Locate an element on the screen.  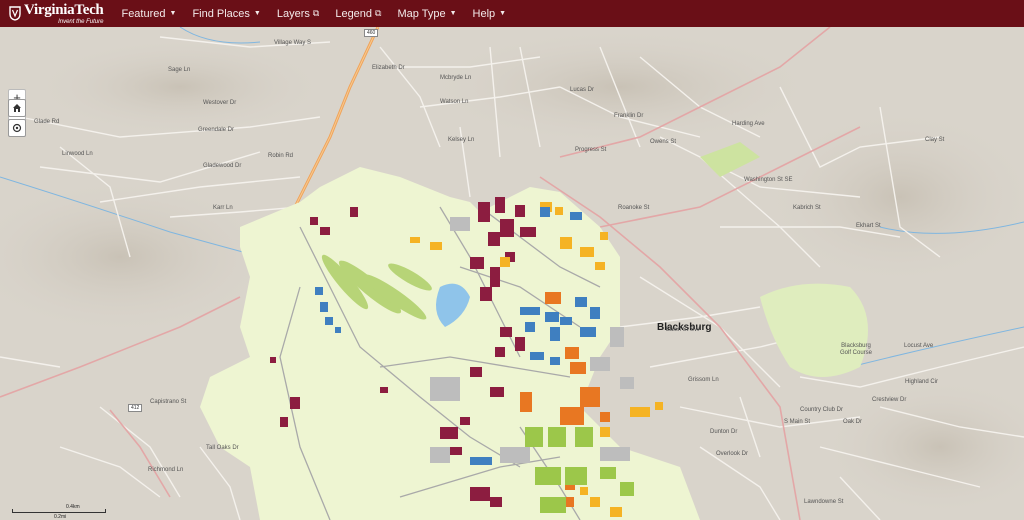
menu-layers: Layers ⧉ is located at coordinates (298, 13).